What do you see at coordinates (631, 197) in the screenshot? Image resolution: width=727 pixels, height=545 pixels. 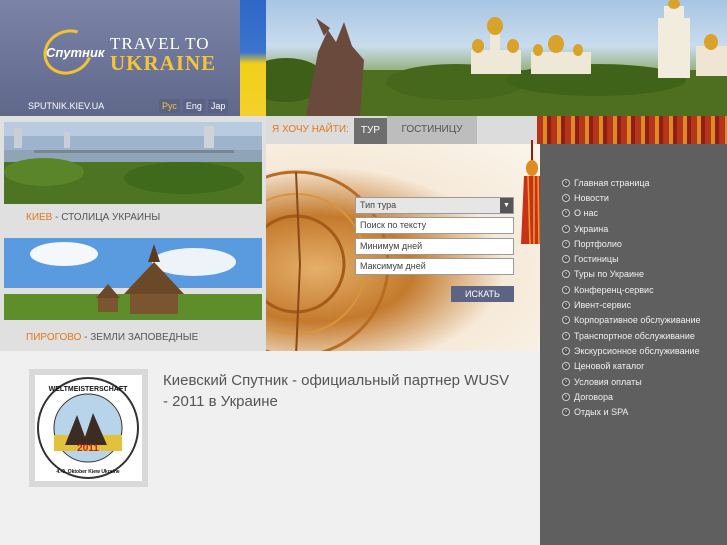 I see `nav-item-news: › Новости` at bounding box center [631, 197].